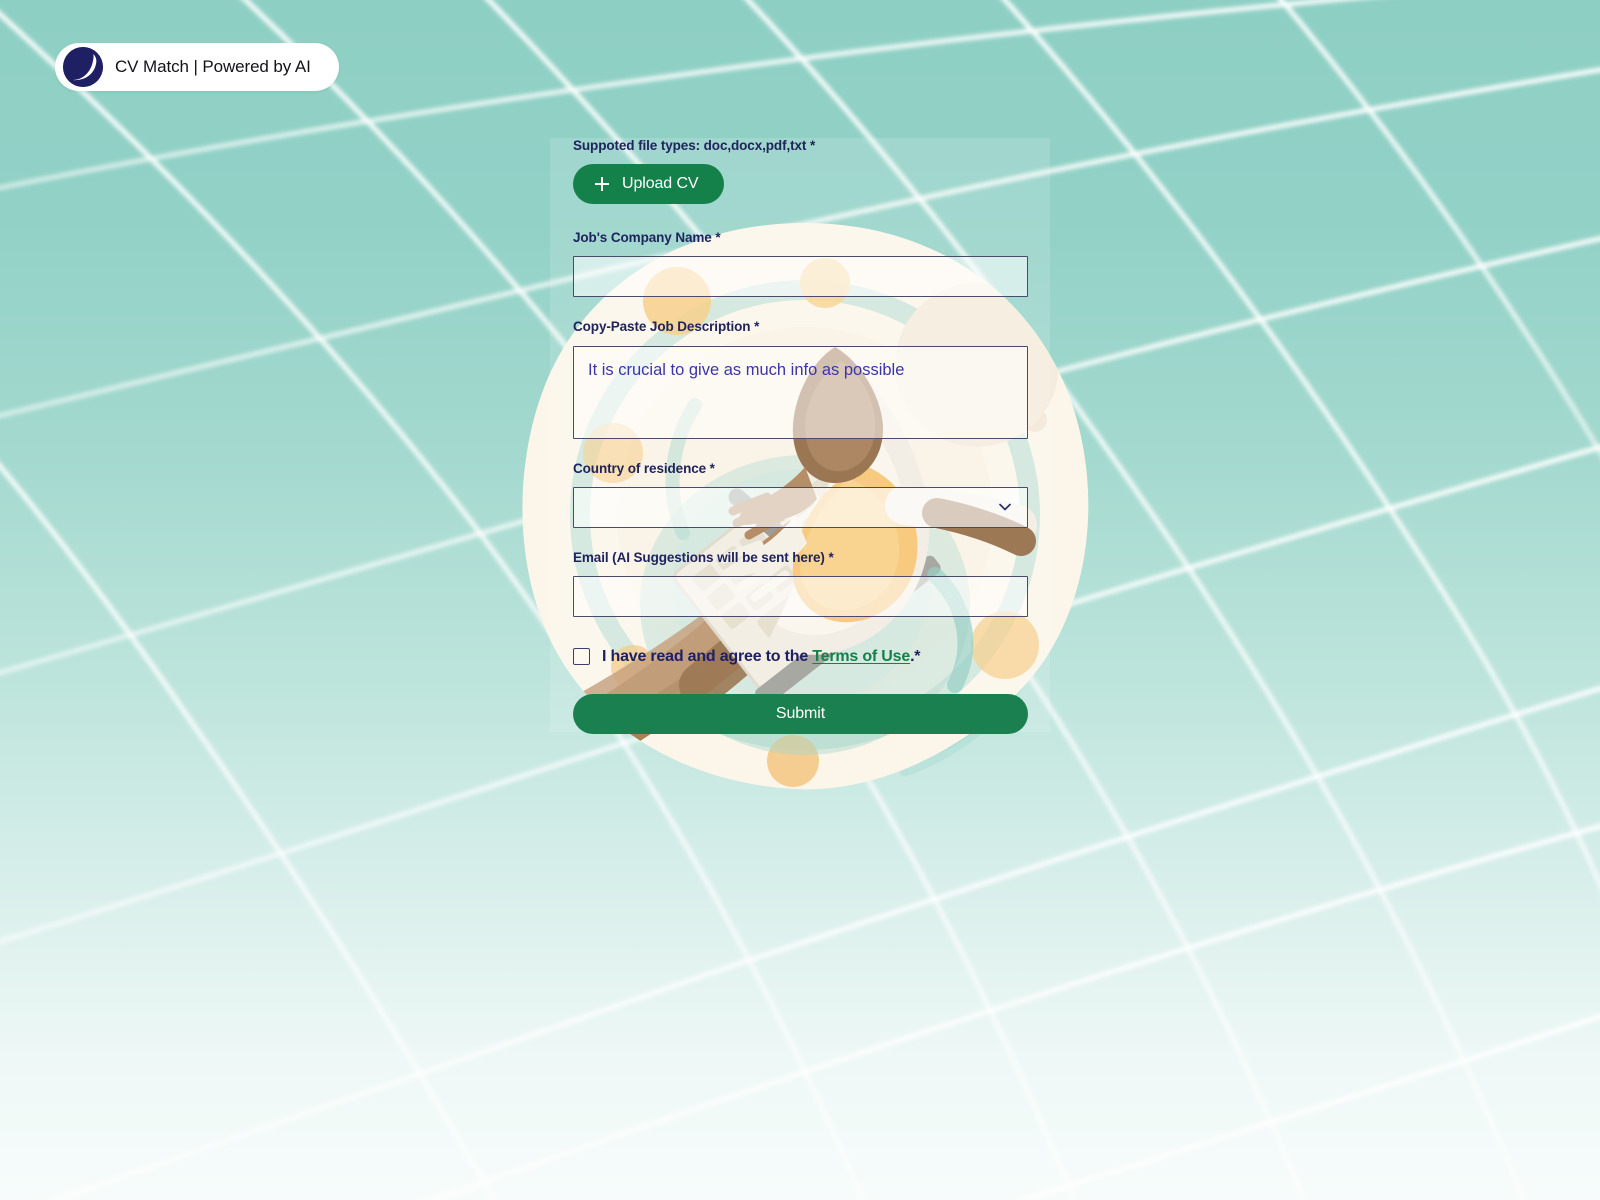 The height and width of the screenshot is (1200, 1600). What do you see at coordinates (660, 184) in the screenshot?
I see `upload-cv-button-label: Upload CV` at bounding box center [660, 184].